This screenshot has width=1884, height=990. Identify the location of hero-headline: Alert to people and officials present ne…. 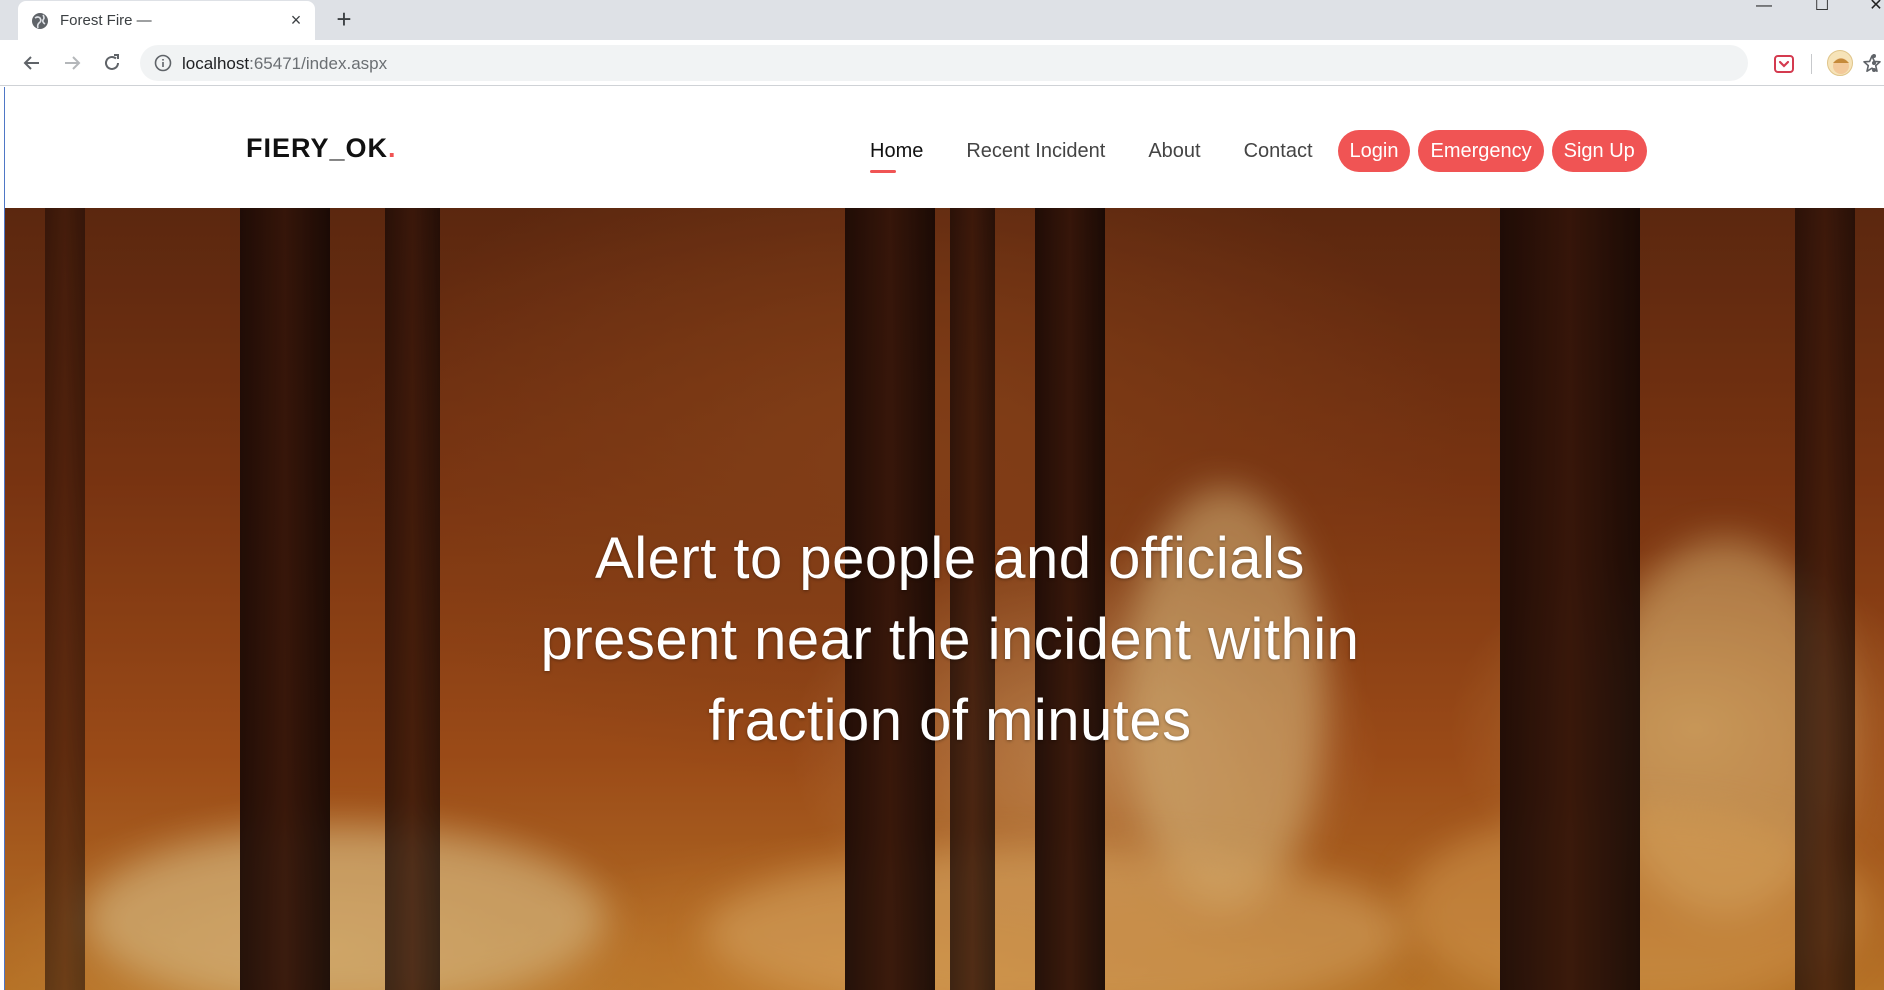
(950, 639).